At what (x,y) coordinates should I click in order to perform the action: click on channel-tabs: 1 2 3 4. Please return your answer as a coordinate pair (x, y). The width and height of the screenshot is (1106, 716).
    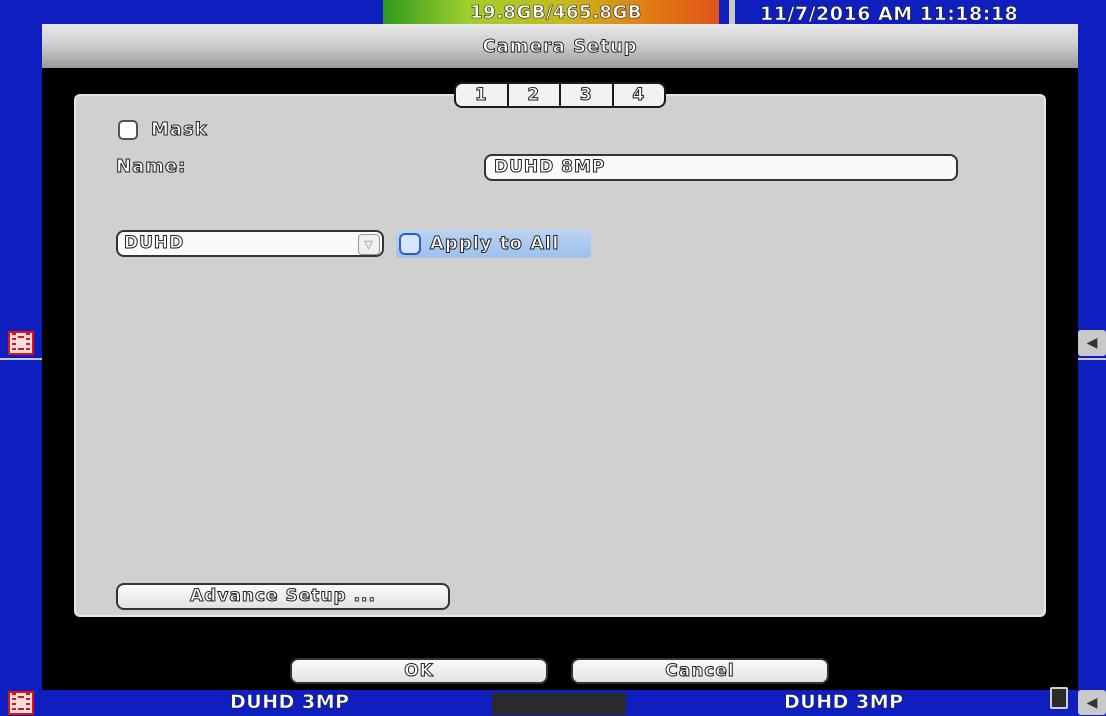
    Looking at the image, I should click on (560, 95).